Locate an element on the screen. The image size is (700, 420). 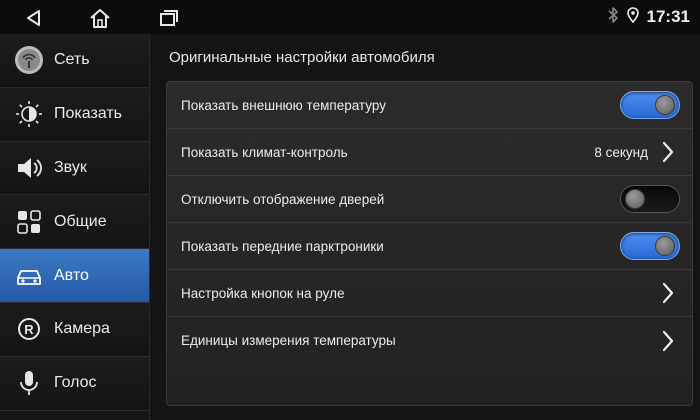
setting-label: Отключить отображение дверей is located at coordinates (283, 199).